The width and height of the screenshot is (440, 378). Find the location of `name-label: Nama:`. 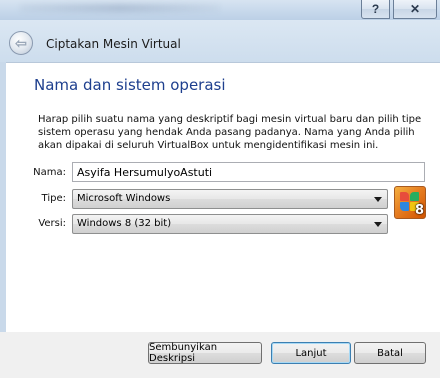

name-label: Nama: is located at coordinates (49, 172).